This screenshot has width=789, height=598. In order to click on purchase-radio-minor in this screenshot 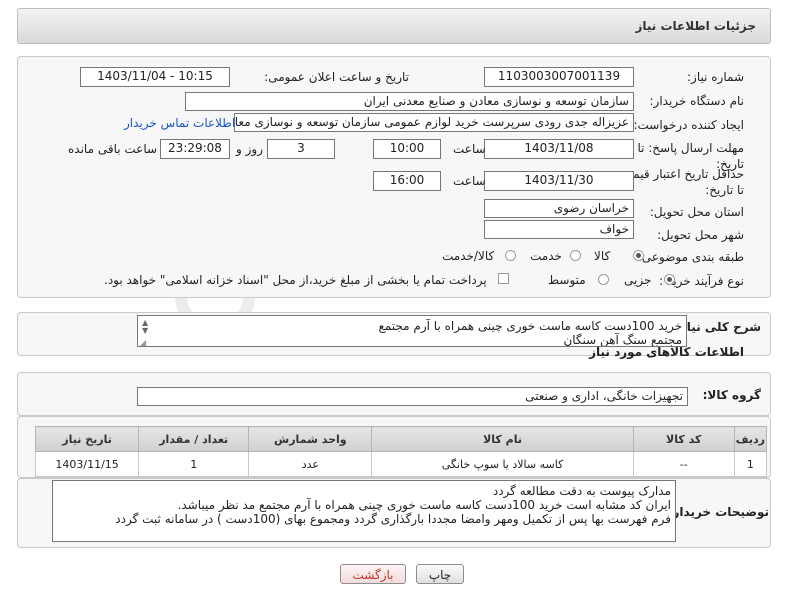, I will do `click(669, 279)`.